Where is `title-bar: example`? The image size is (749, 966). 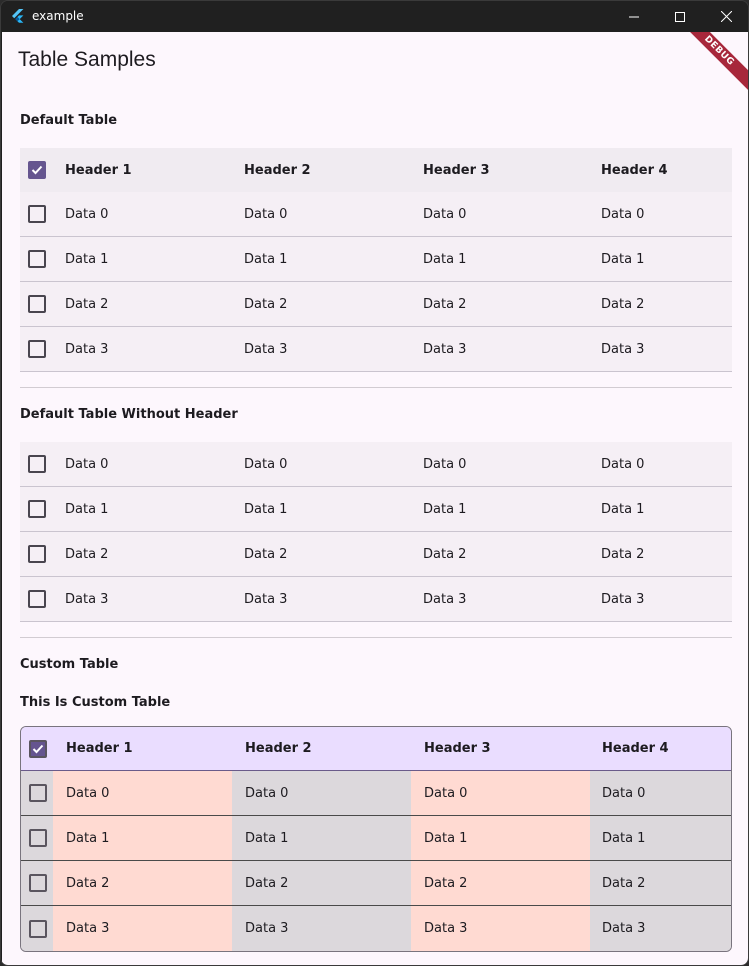
title-bar: example is located at coordinates (374, 16).